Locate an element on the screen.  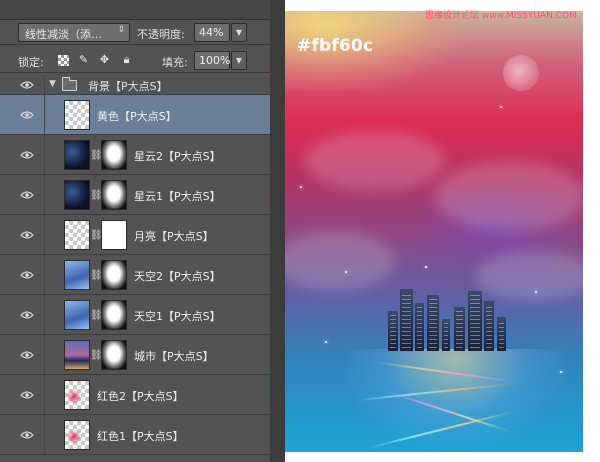
blend-mode-select: 线性减淡（添… ⇕ is located at coordinates (74, 32).